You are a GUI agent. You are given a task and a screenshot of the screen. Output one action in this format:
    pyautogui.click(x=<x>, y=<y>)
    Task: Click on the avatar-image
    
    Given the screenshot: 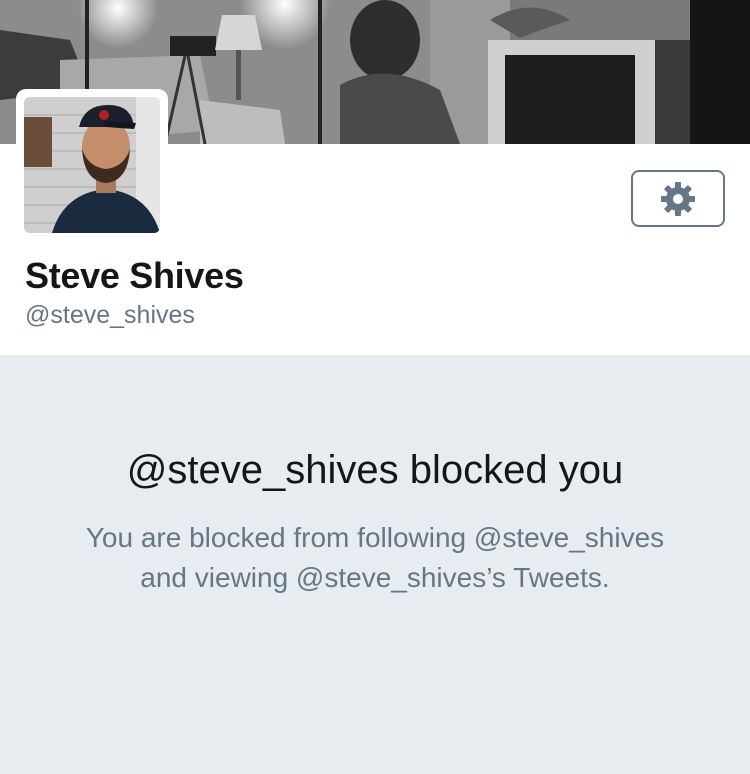 What is the action you would take?
    pyautogui.click(x=92, y=165)
    